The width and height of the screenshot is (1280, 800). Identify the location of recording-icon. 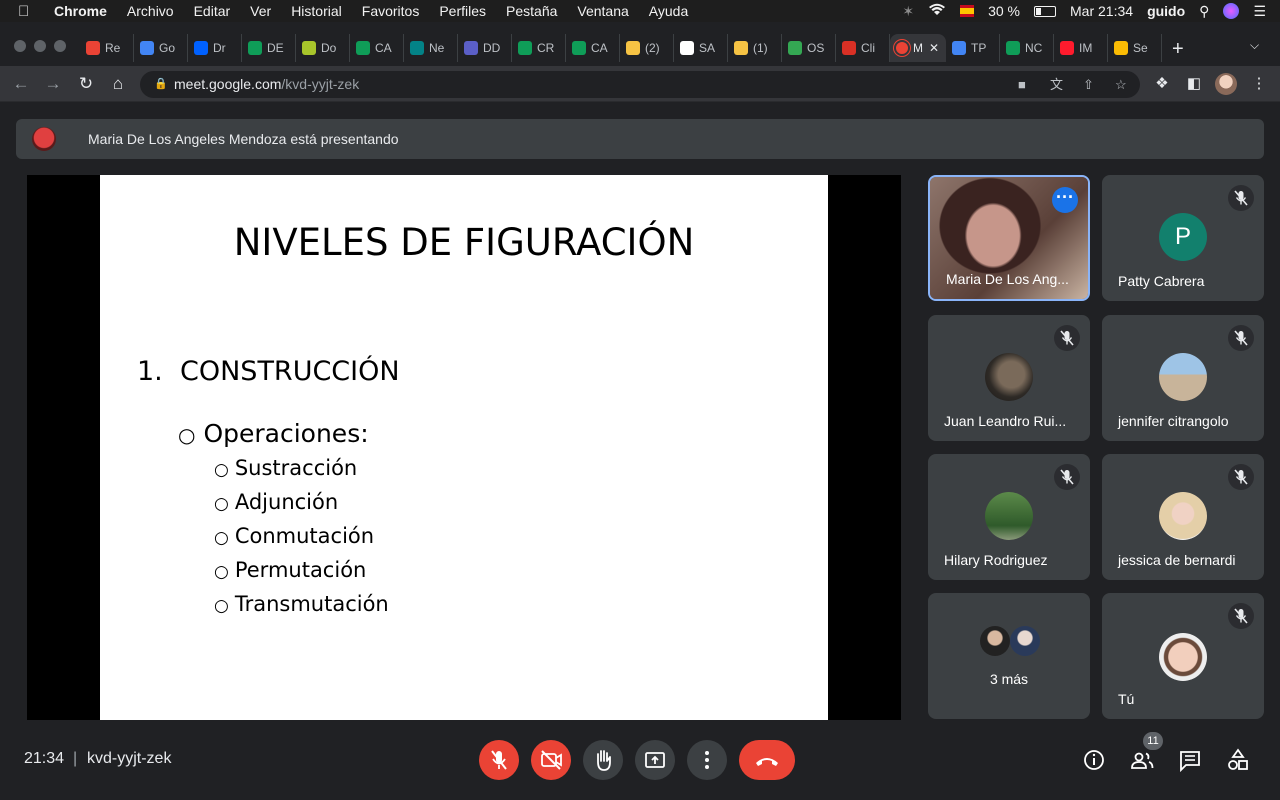
(902, 48).